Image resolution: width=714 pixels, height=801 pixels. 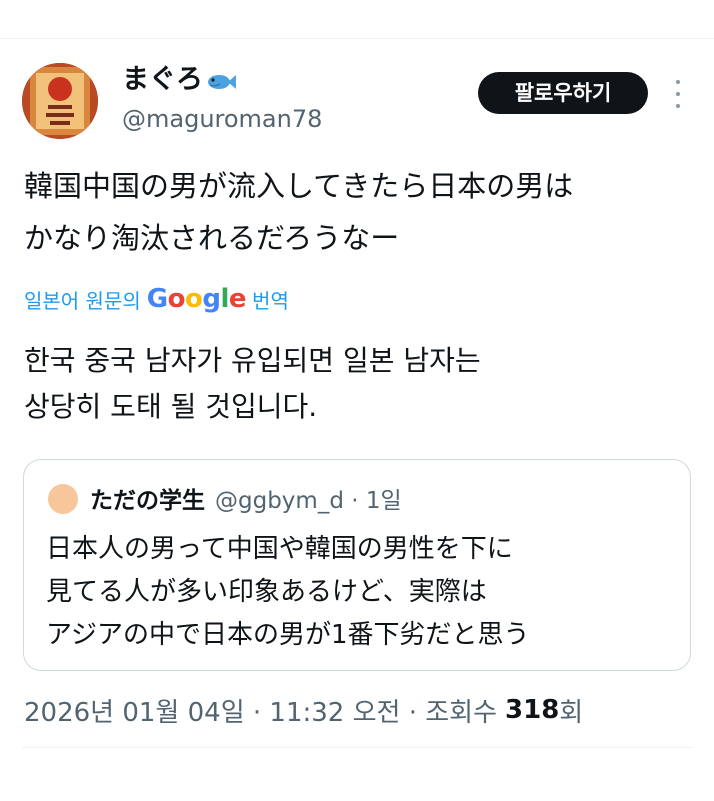 What do you see at coordinates (270, 300) in the screenshot?
I see `translation-suffix: 번역` at bounding box center [270, 300].